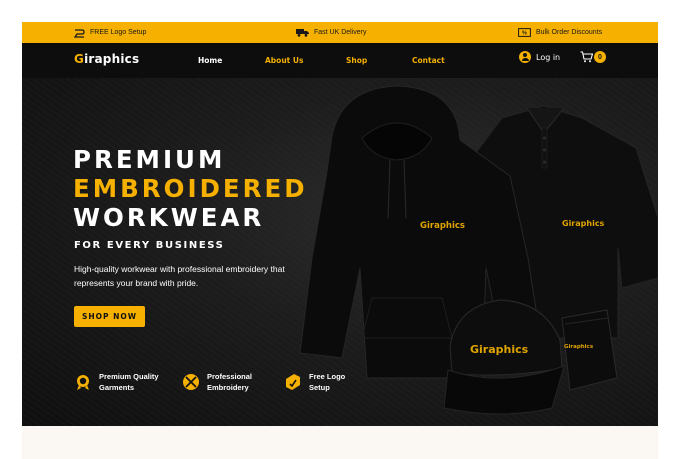 This screenshot has height=459, width=680. Describe the element at coordinates (525, 57) in the screenshot. I see `user-icon` at that location.